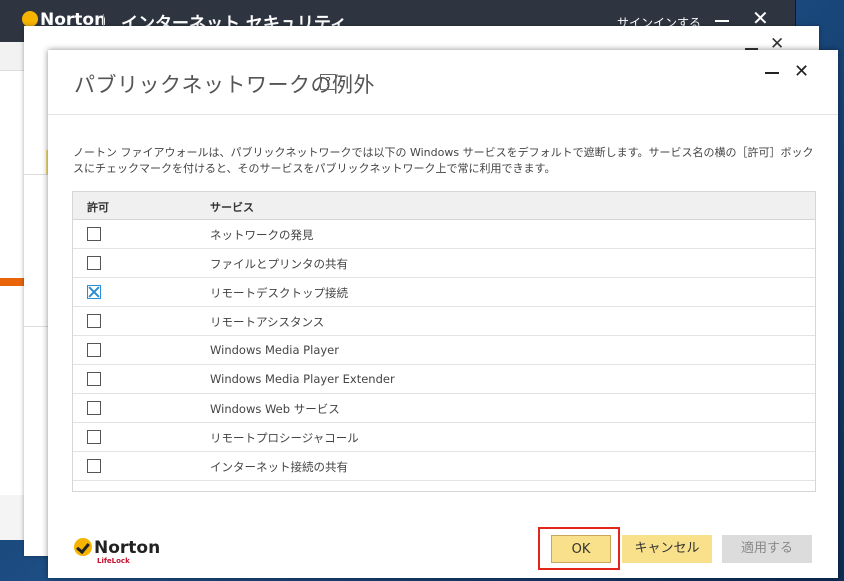 This screenshot has width=844, height=581. What do you see at coordinates (279, 467) in the screenshot?
I see `service-label: インターネット接続の共有` at bounding box center [279, 467].